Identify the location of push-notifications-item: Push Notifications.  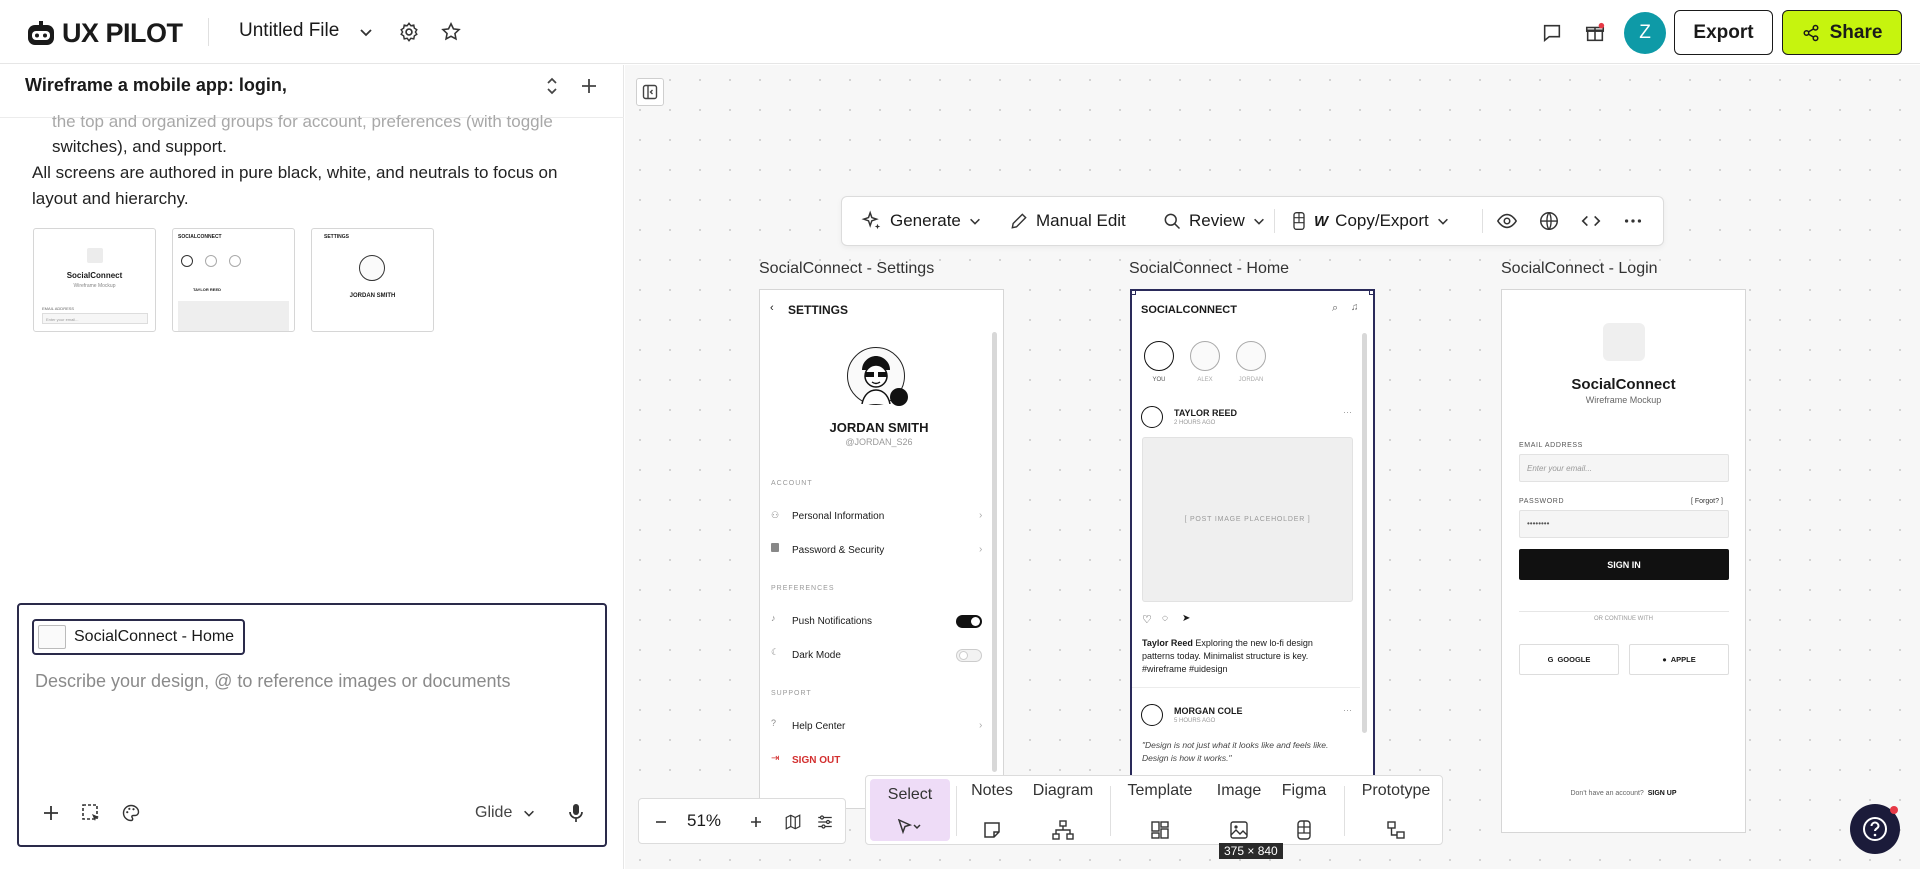
(832, 621).